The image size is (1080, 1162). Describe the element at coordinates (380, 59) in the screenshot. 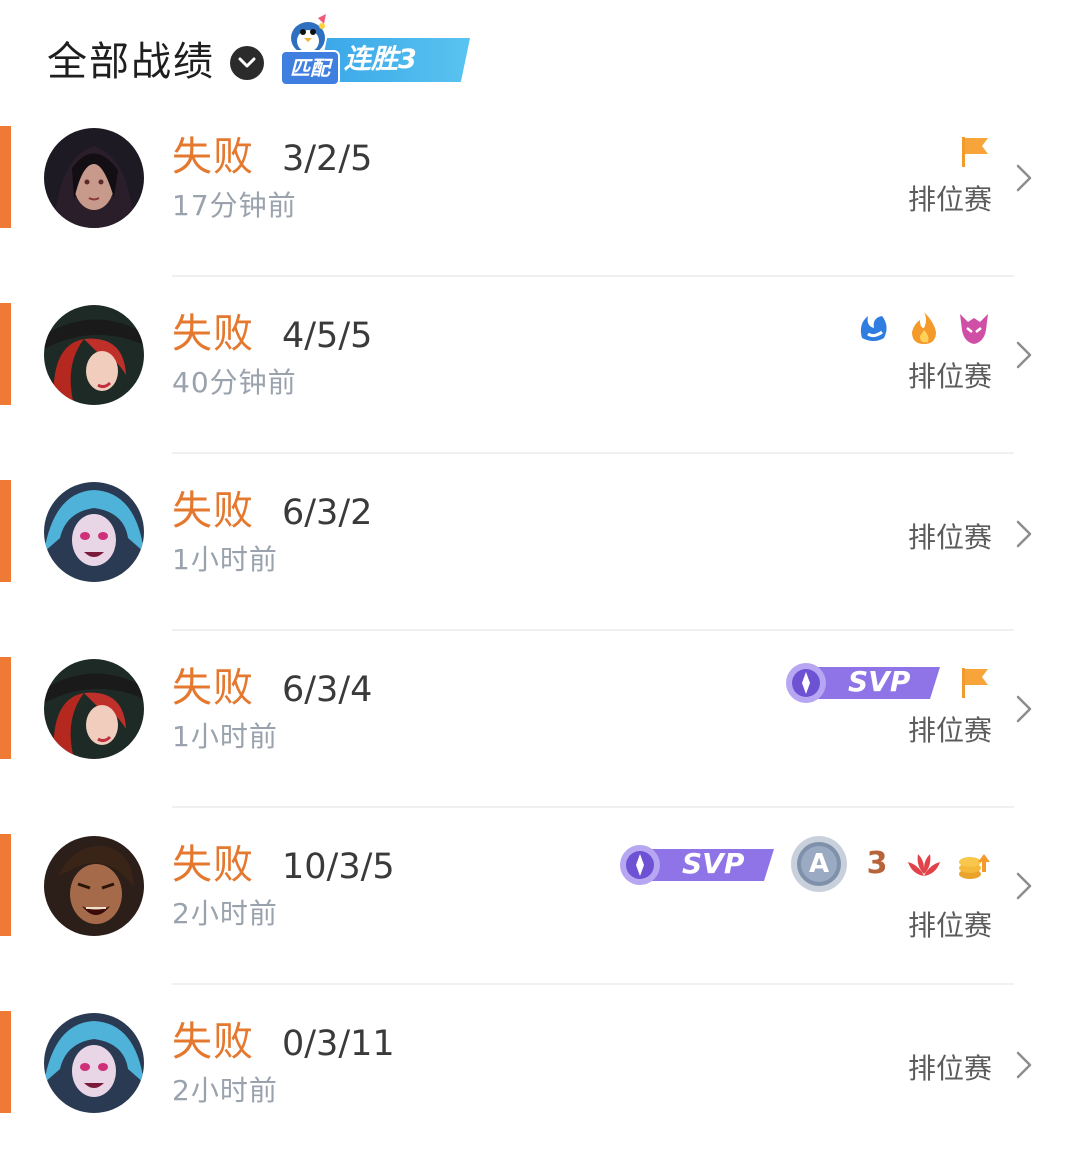

I see `streak-label: 连胜3` at that location.